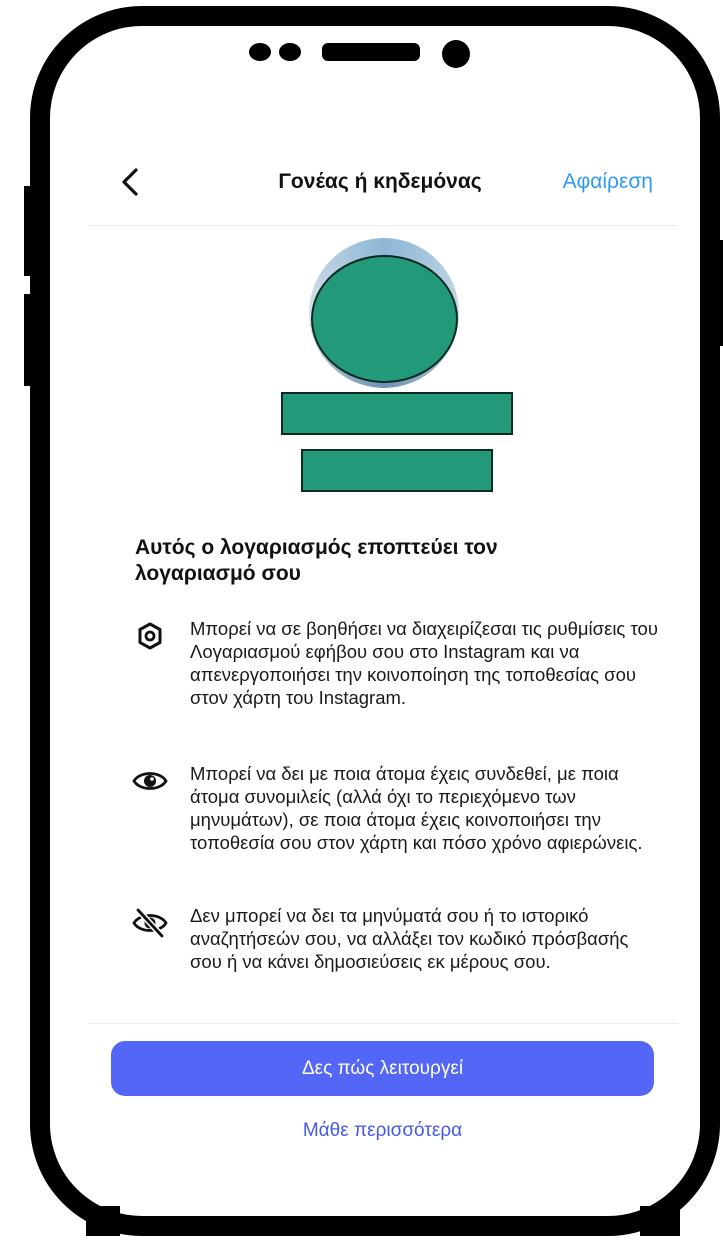  Describe the element at coordinates (132, 182) in the screenshot. I see `back-chevron-icon` at that location.